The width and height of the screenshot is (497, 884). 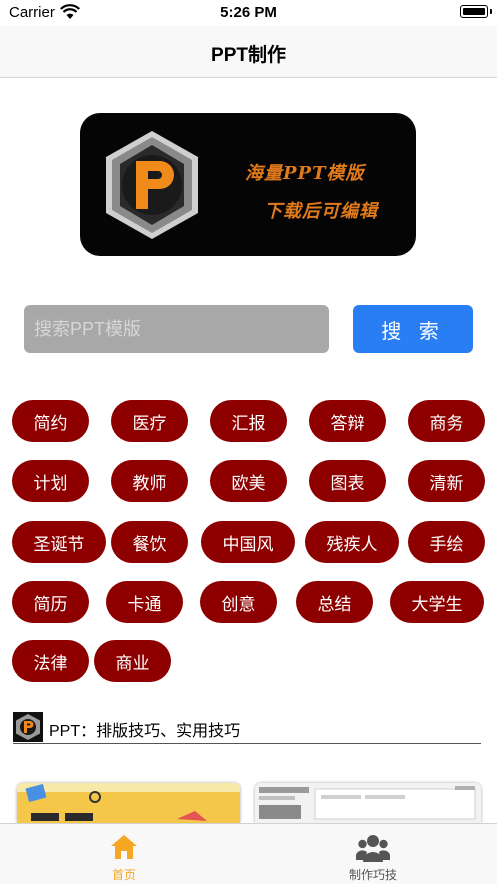 What do you see at coordinates (372, 875) in the screenshot?
I see `tab-tips-label: 制作巧技` at bounding box center [372, 875].